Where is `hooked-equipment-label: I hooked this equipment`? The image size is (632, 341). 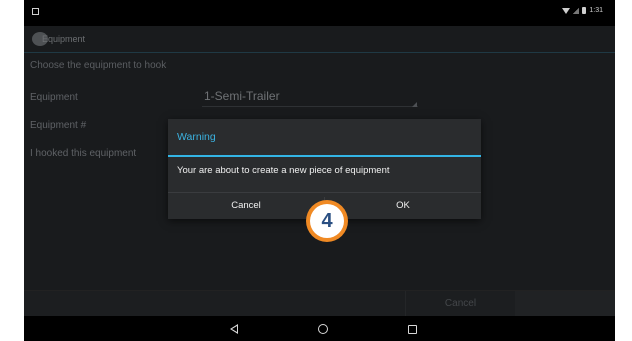 hooked-equipment-label: I hooked this equipment is located at coordinates (83, 153).